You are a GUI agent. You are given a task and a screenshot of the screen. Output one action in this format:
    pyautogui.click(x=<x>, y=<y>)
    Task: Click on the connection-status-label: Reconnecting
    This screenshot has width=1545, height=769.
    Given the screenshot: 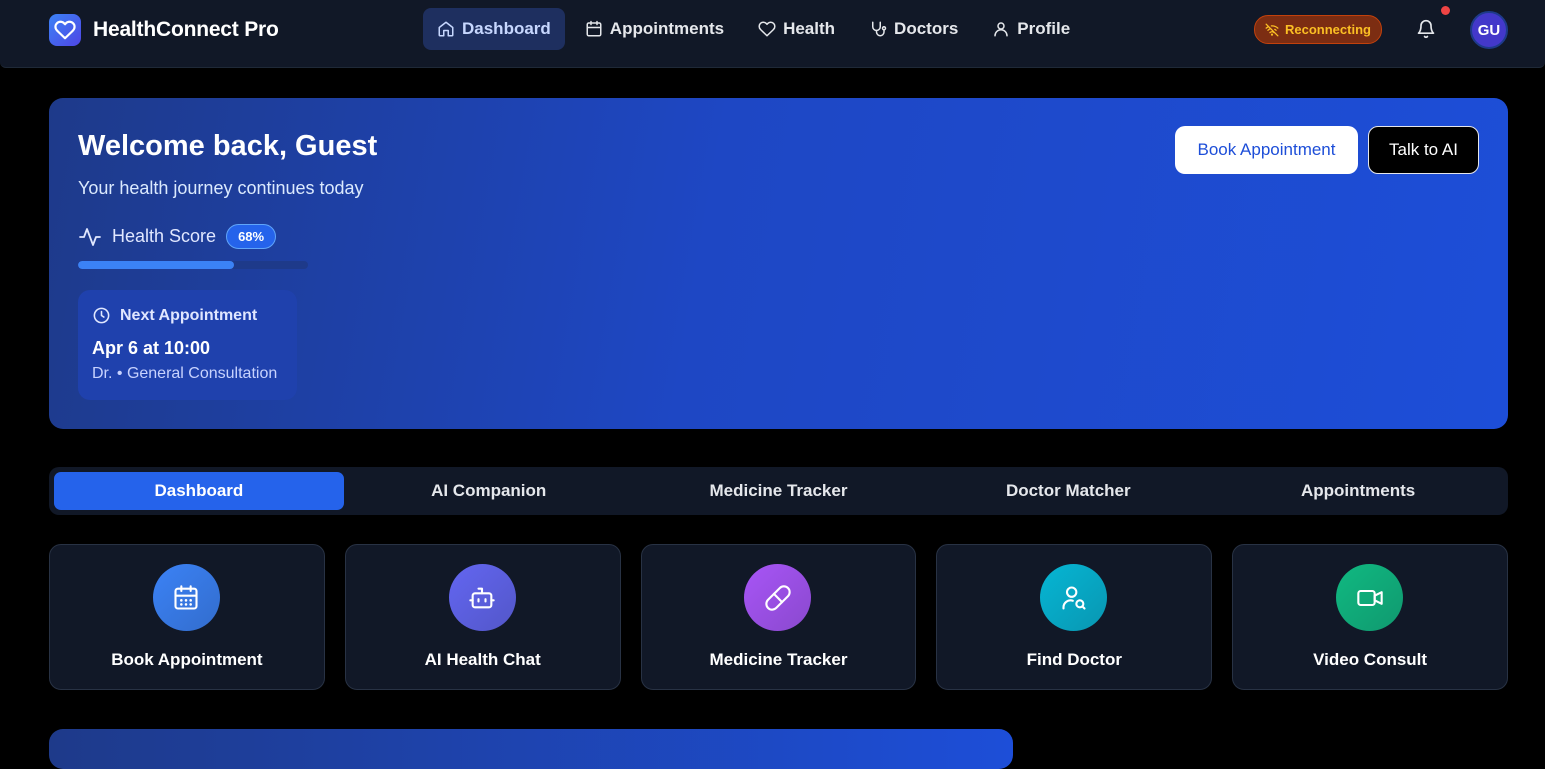 What is the action you would take?
    pyautogui.click(x=1328, y=29)
    